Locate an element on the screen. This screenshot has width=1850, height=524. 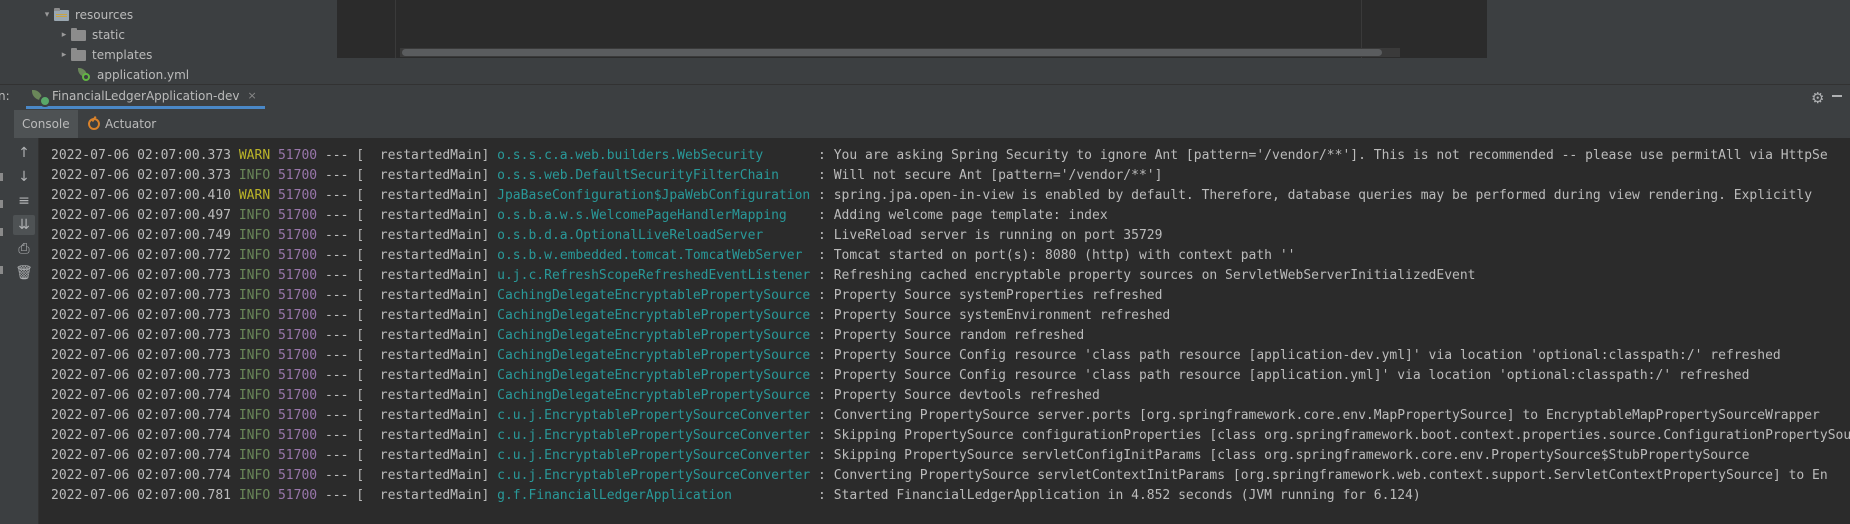
tree-item-resources: ▾ resources is located at coordinates (86, 15).